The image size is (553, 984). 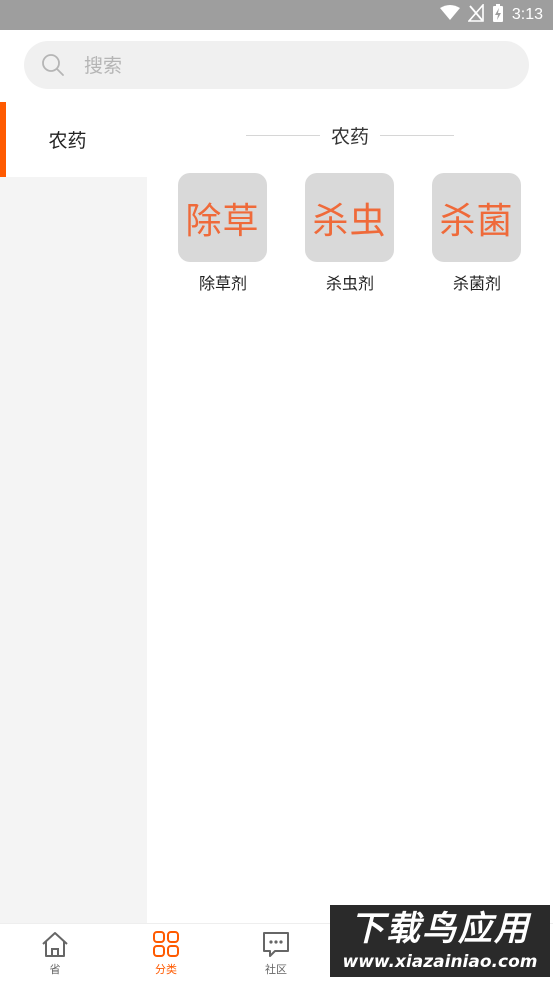 What do you see at coordinates (349, 221) in the screenshot?
I see `tile-glyph: 杀虫` at bounding box center [349, 221].